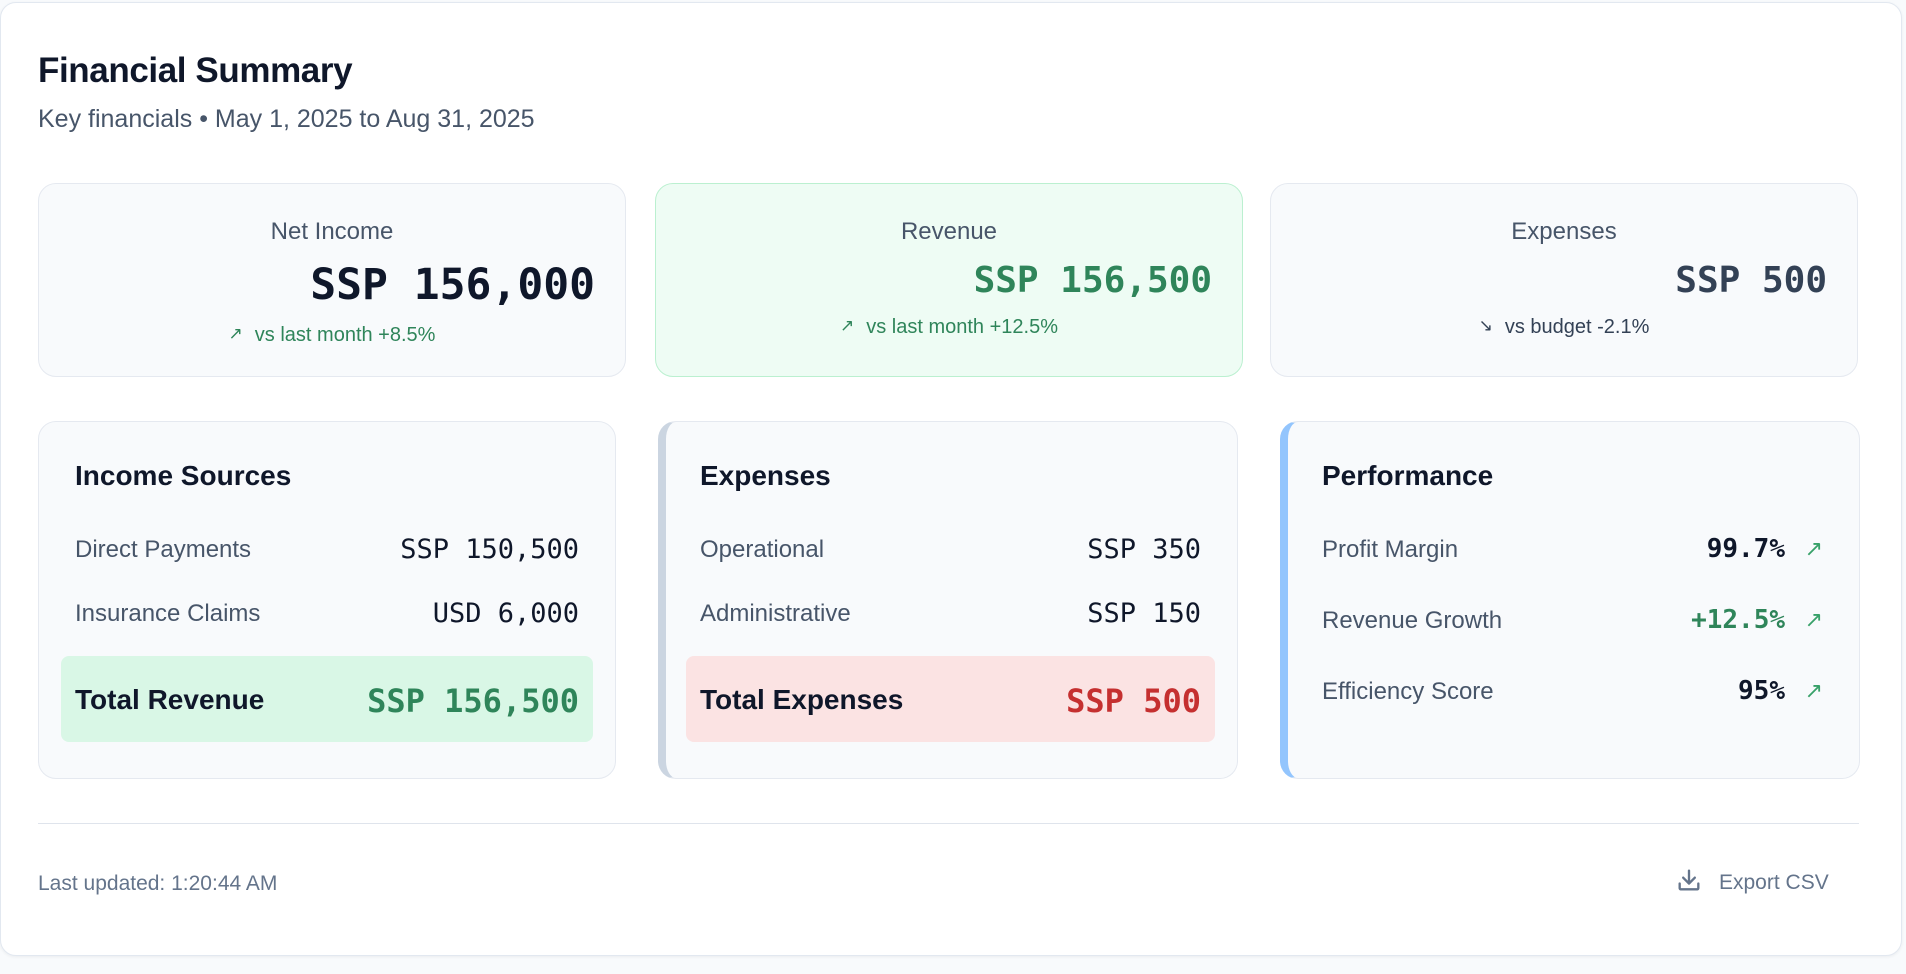 The width and height of the screenshot is (1906, 974). I want to click on metric-row: Profit Margin 99.7% ↗, so click(1575, 550).